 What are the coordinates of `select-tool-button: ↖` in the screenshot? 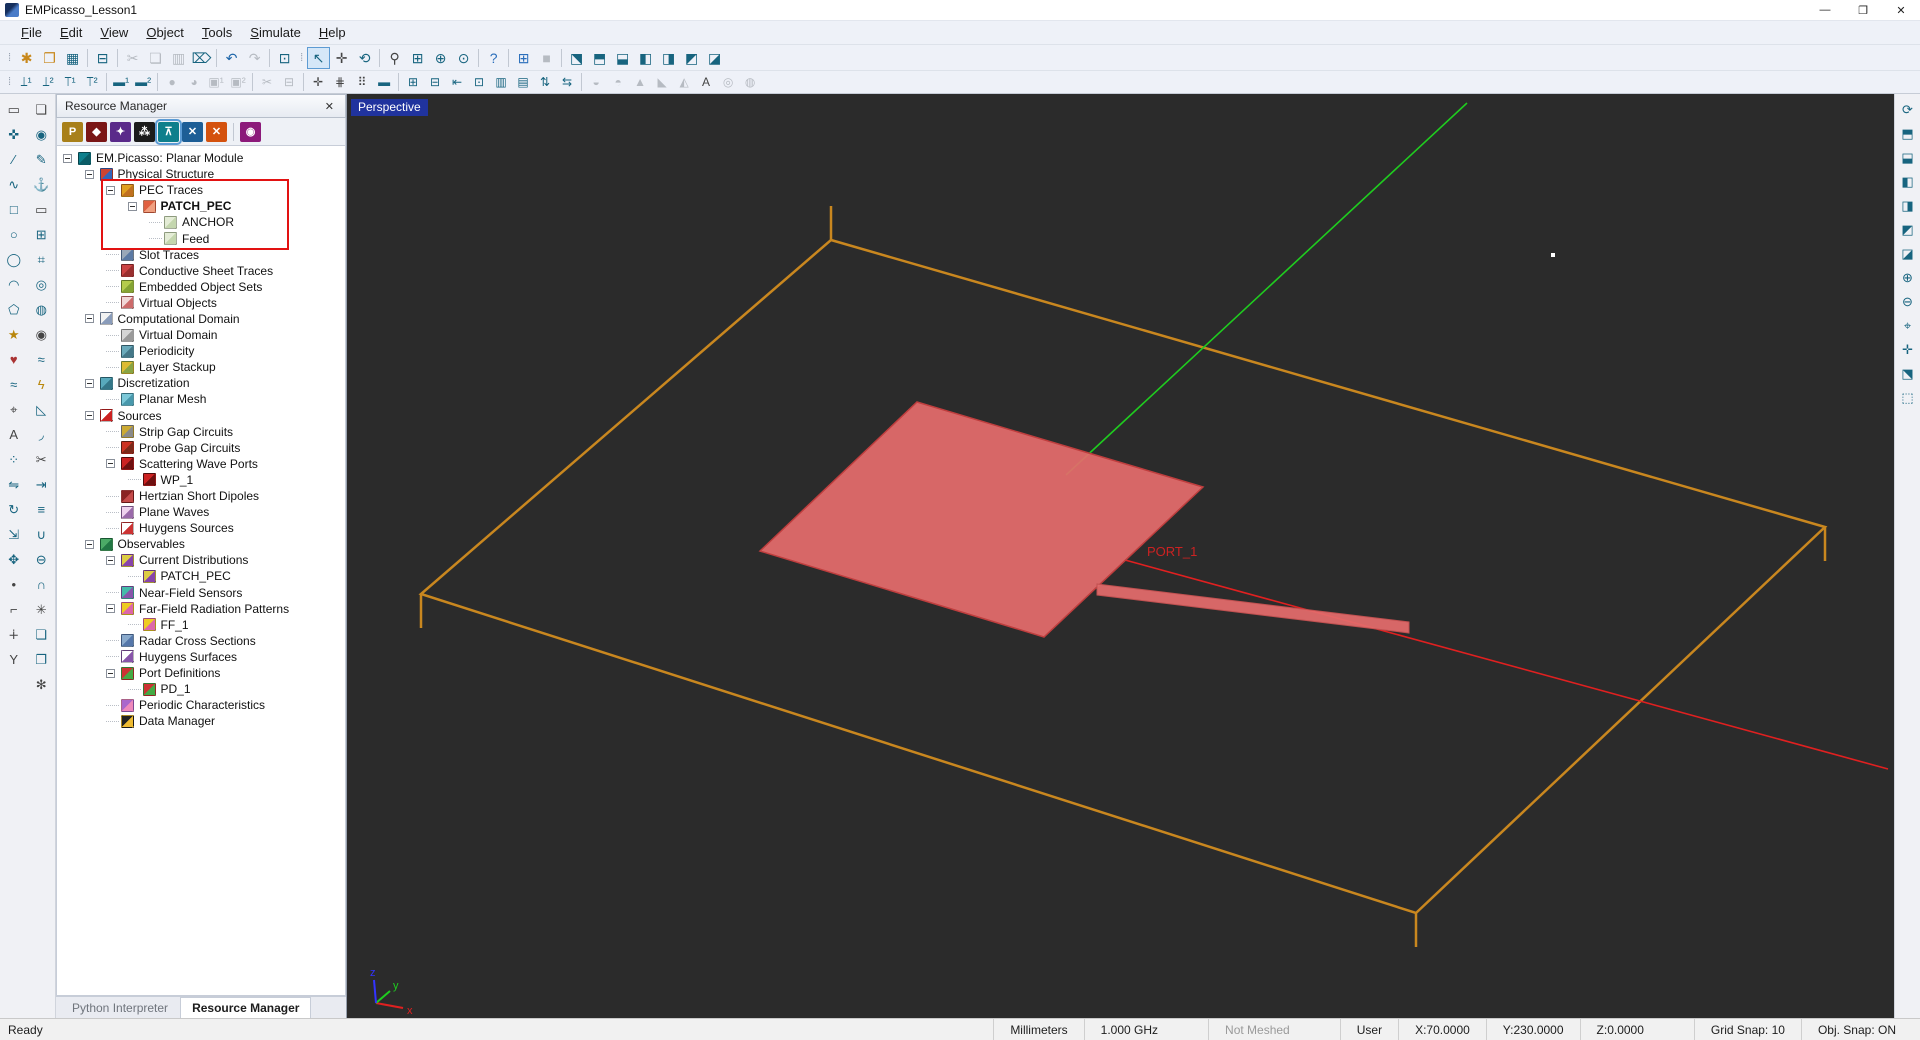 It's located at (319, 57).